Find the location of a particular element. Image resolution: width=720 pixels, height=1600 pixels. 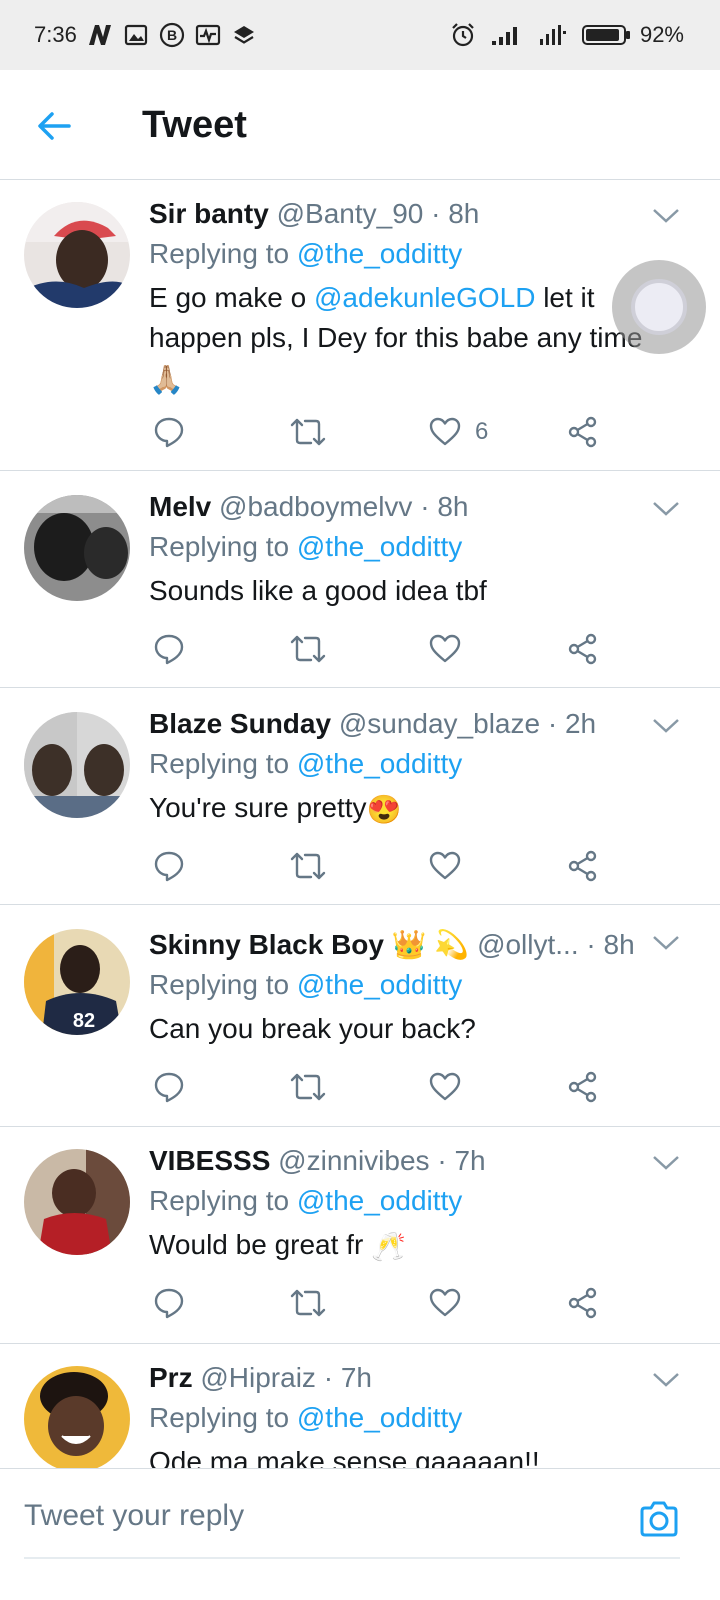

display-name: VIBESSS is located at coordinates (209, 1160).